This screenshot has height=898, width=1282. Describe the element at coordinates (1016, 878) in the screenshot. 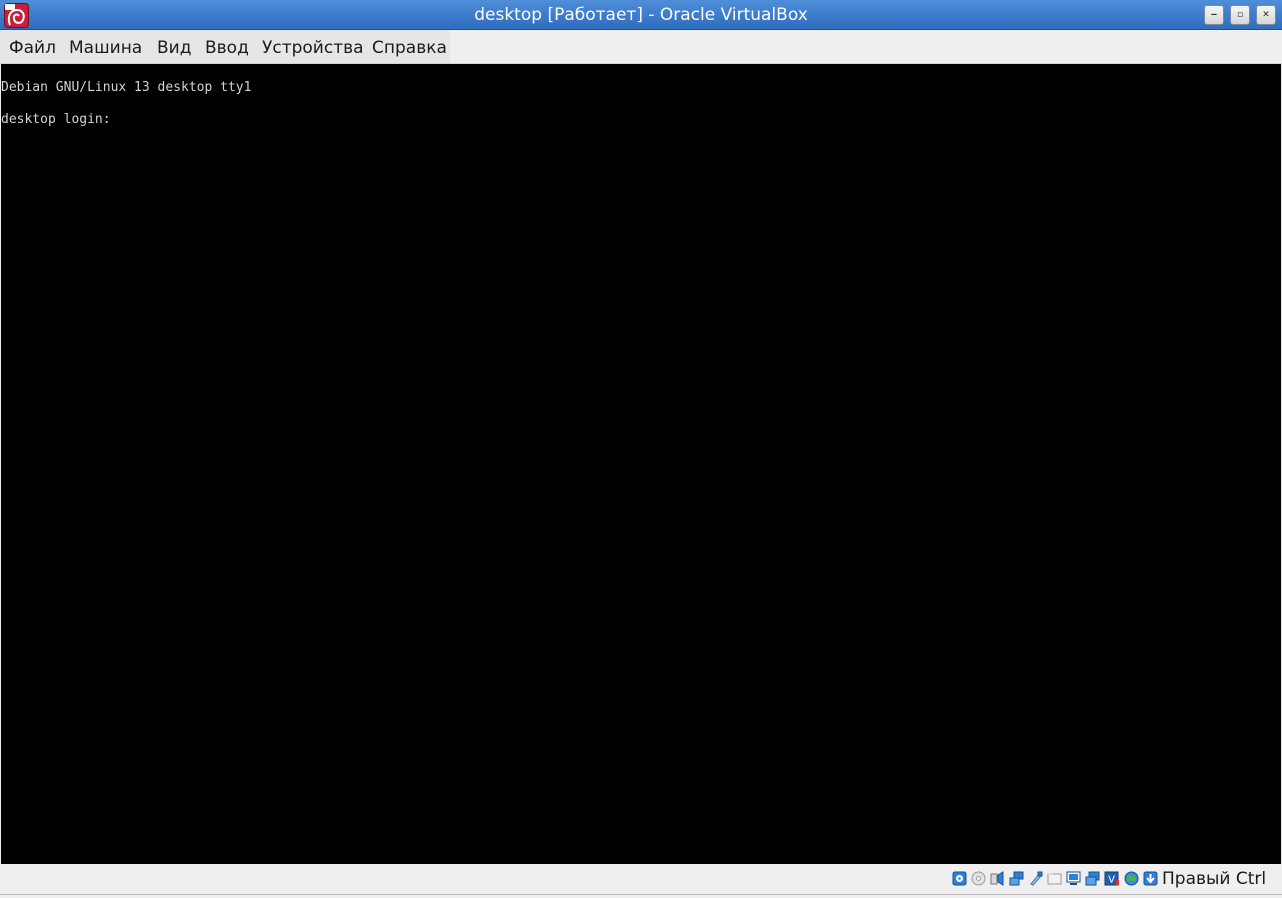

I see `network-icon` at that location.